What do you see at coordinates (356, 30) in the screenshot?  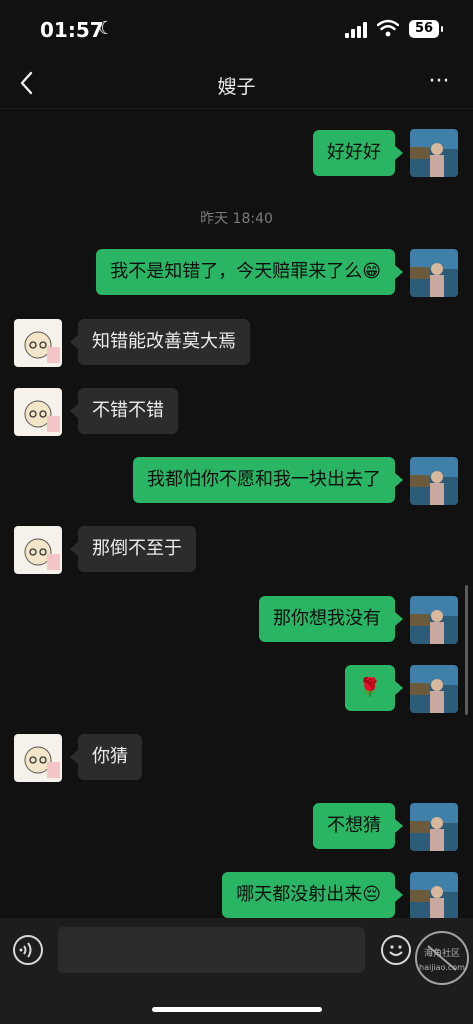 I see `signal-icon` at bounding box center [356, 30].